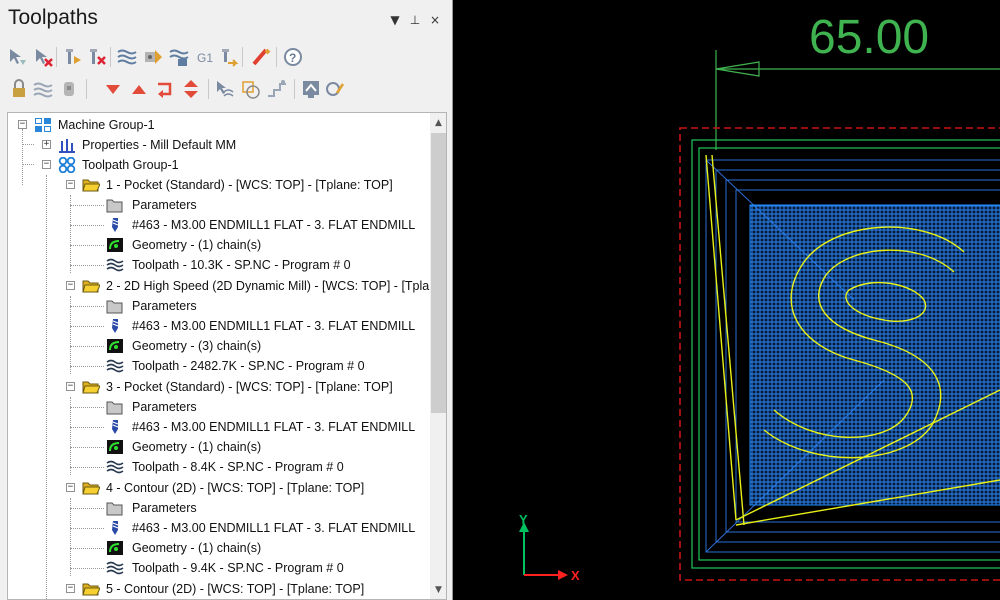 The width and height of the screenshot is (1000, 600). What do you see at coordinates (438, 590) in the screenshot?
I see `scroll-down-arrow-icon: ▼` at bounding box center [438, 590].